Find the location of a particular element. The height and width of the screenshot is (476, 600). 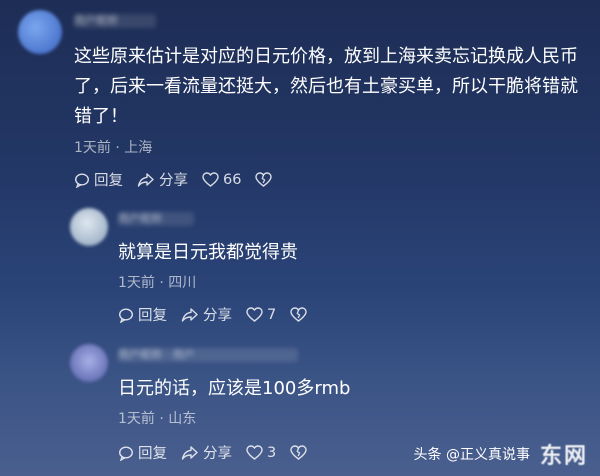

comment-meta: 1天前 · 山东 is located at coordinates (157, 418).